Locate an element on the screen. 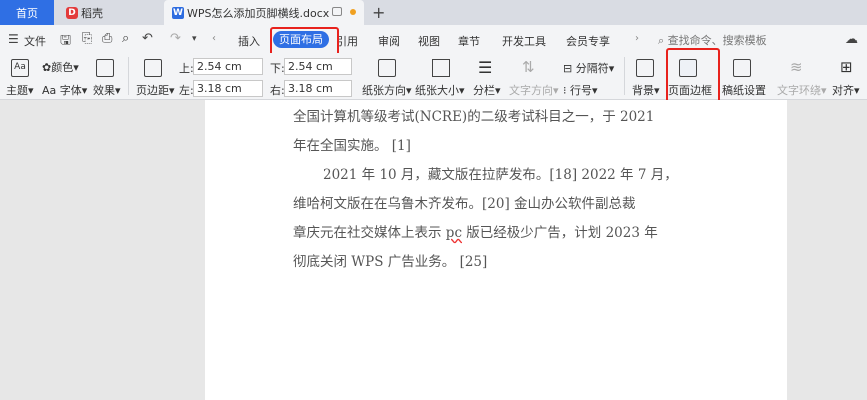 The image size is (867, 400). paper-size-icon is located at coordinates (441, 68).